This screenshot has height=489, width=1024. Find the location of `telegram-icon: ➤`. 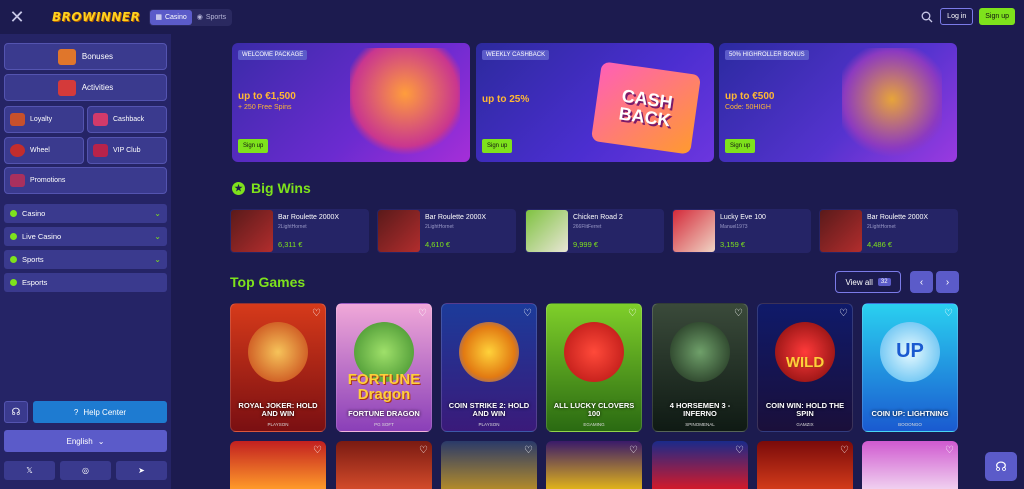

telegram-icon: ➤ is located at coordinates (141, 470).